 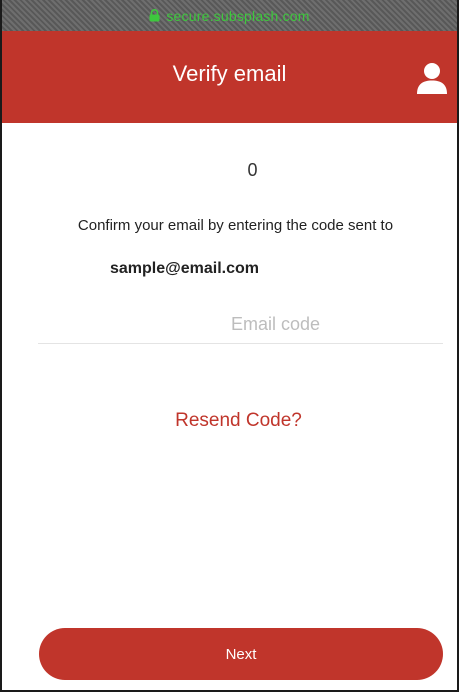 I want to click on email-address: sample@email.com, so click(x=184, y=268).